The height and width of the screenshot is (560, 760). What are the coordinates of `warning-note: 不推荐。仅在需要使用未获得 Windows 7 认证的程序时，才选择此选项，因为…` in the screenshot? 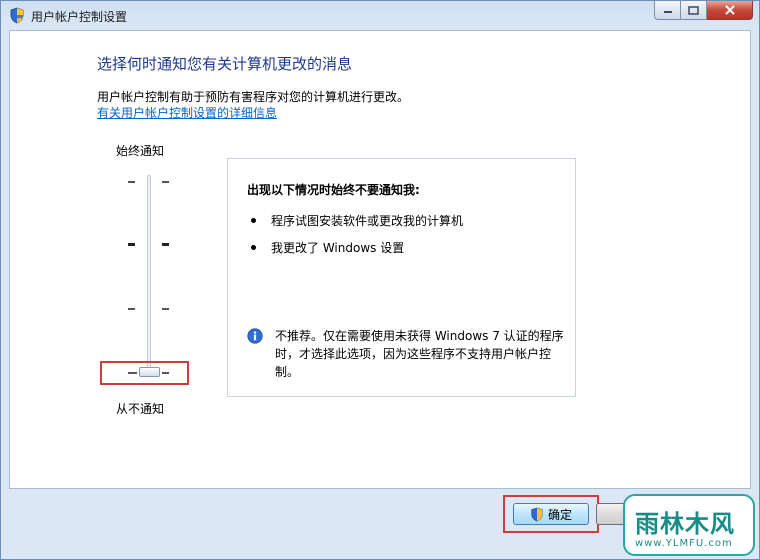 It's located at (419, 354).